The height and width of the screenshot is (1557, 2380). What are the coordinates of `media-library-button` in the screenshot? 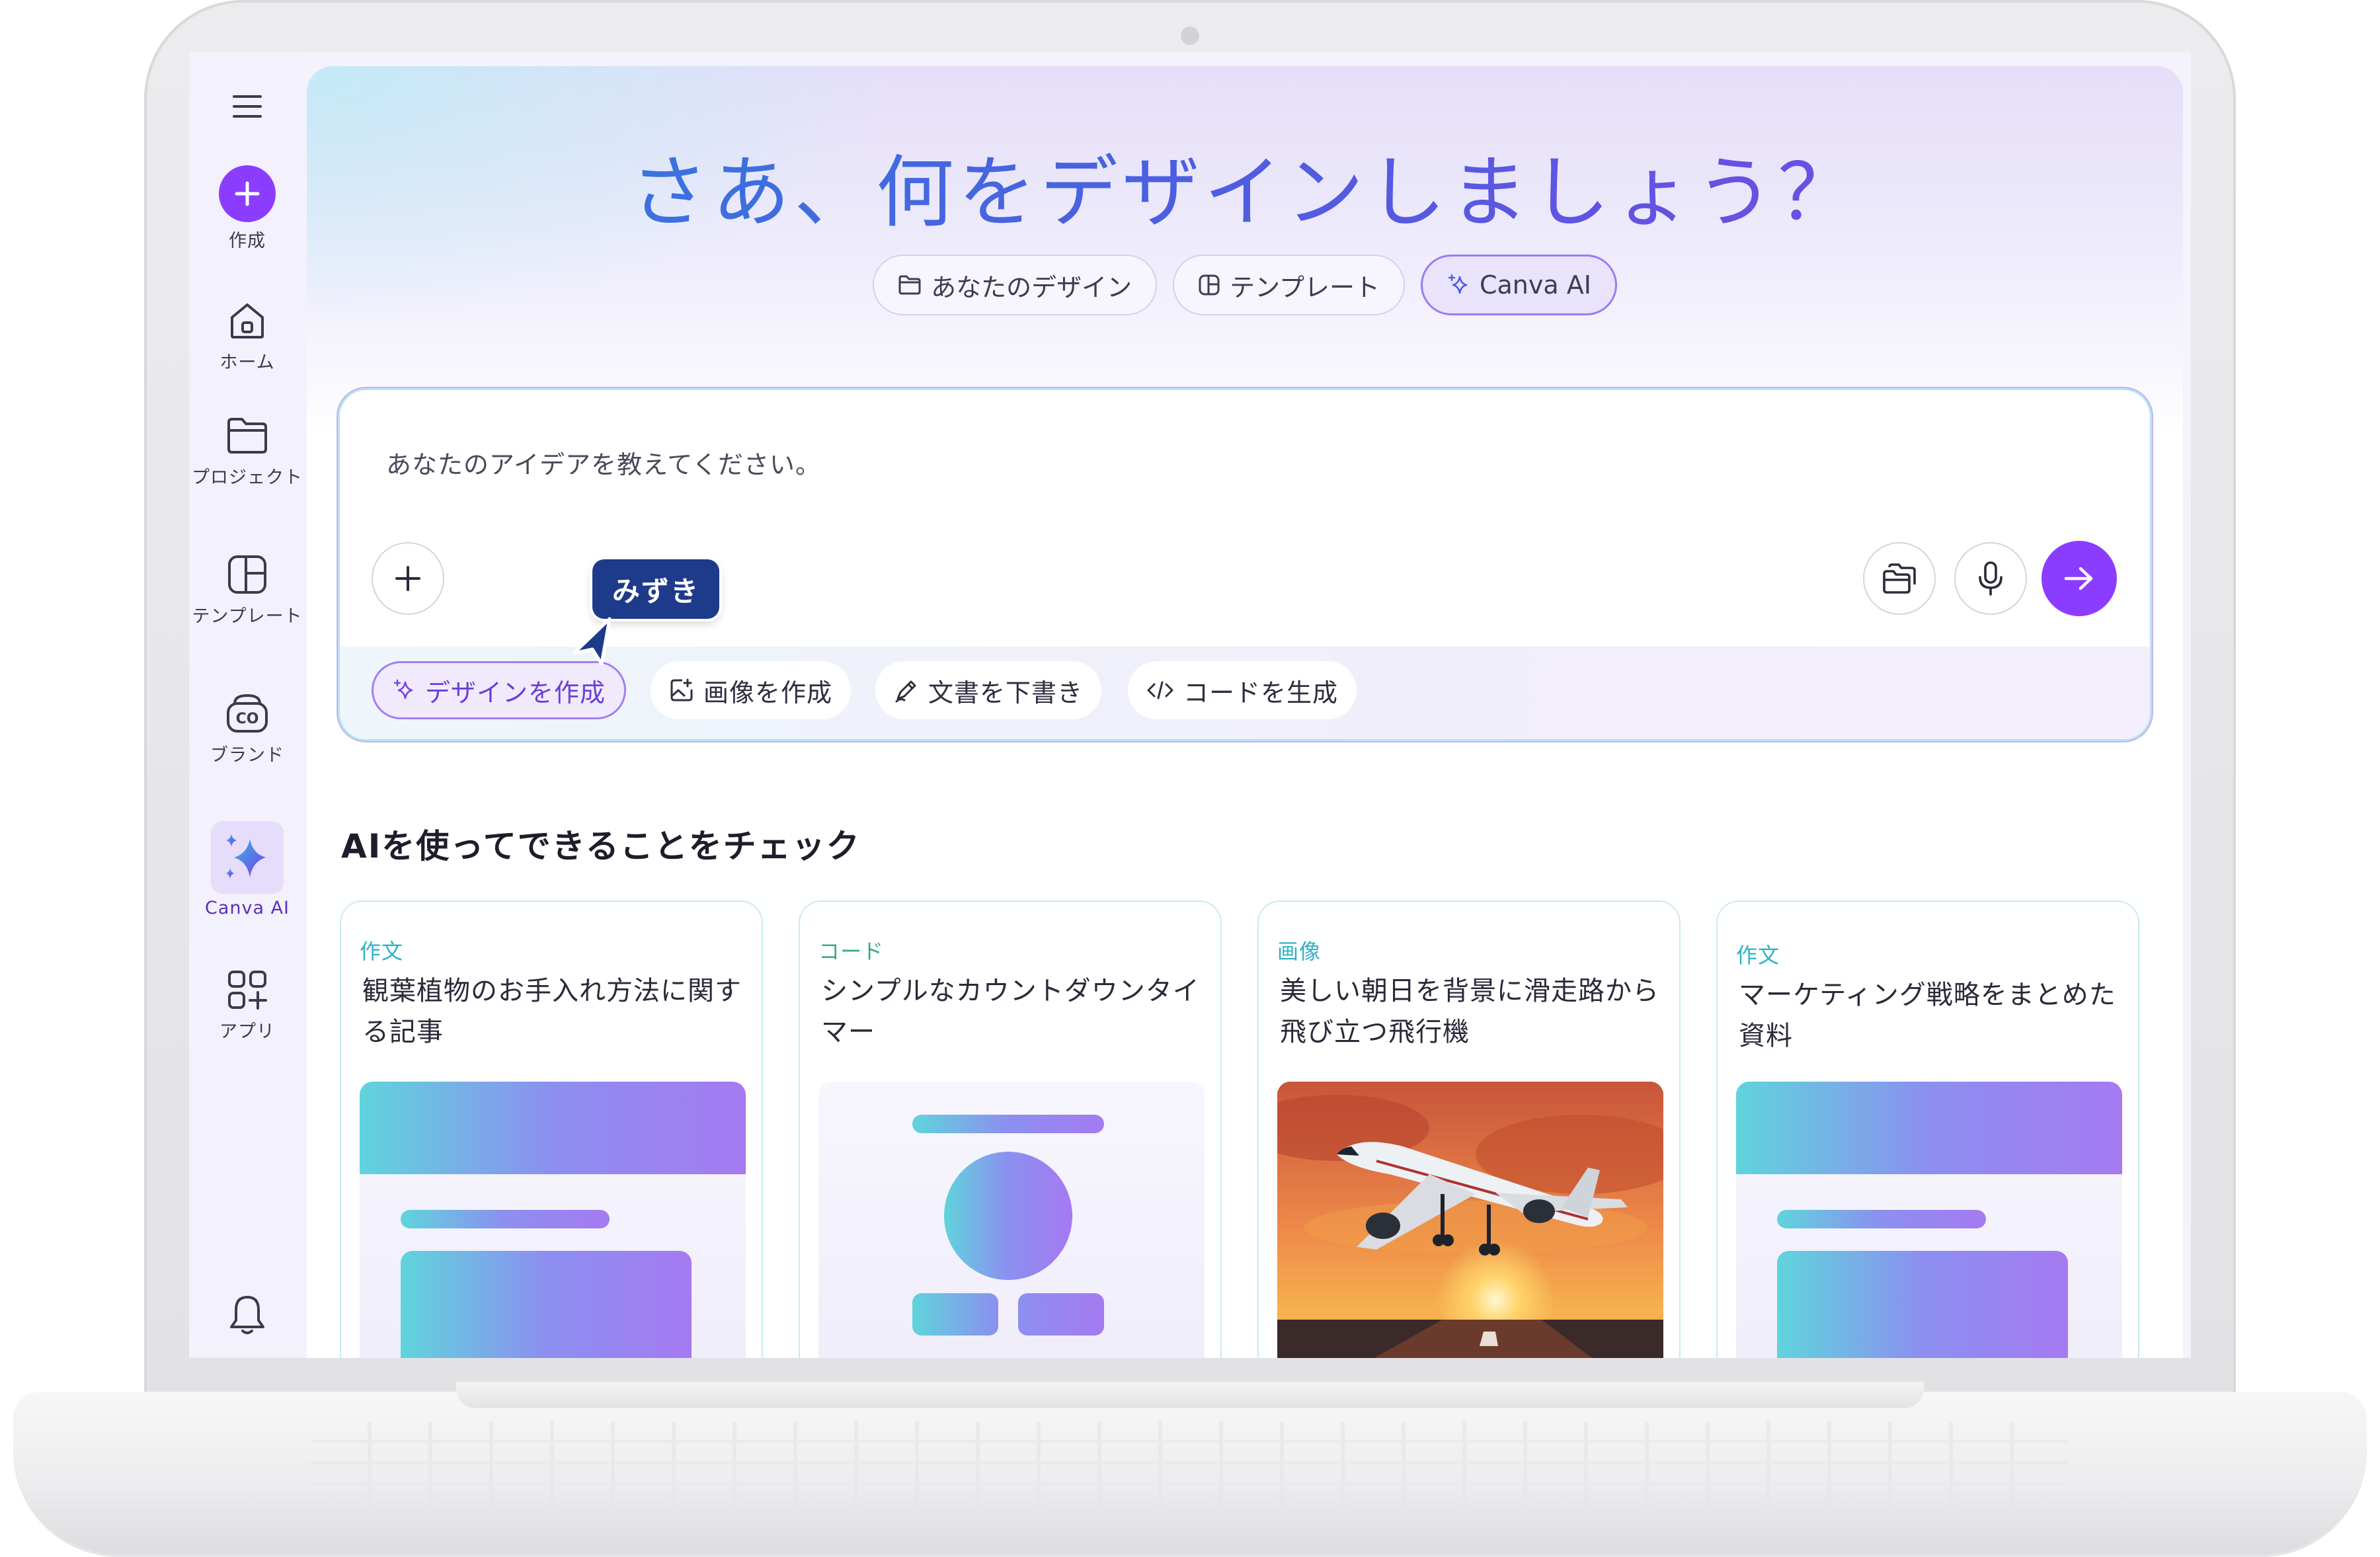 It's located at (1899, 578).